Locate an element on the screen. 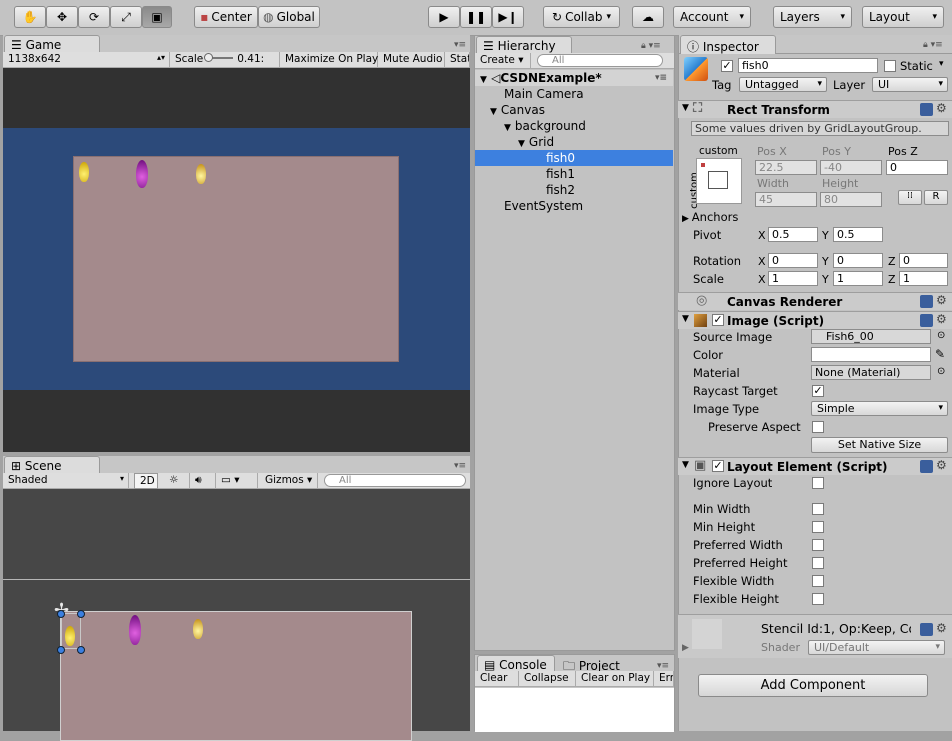 Image resolution: width=952 pixels, height=741 pixels. hand-tool-button: ✋ is located at coordinates (30, 17).